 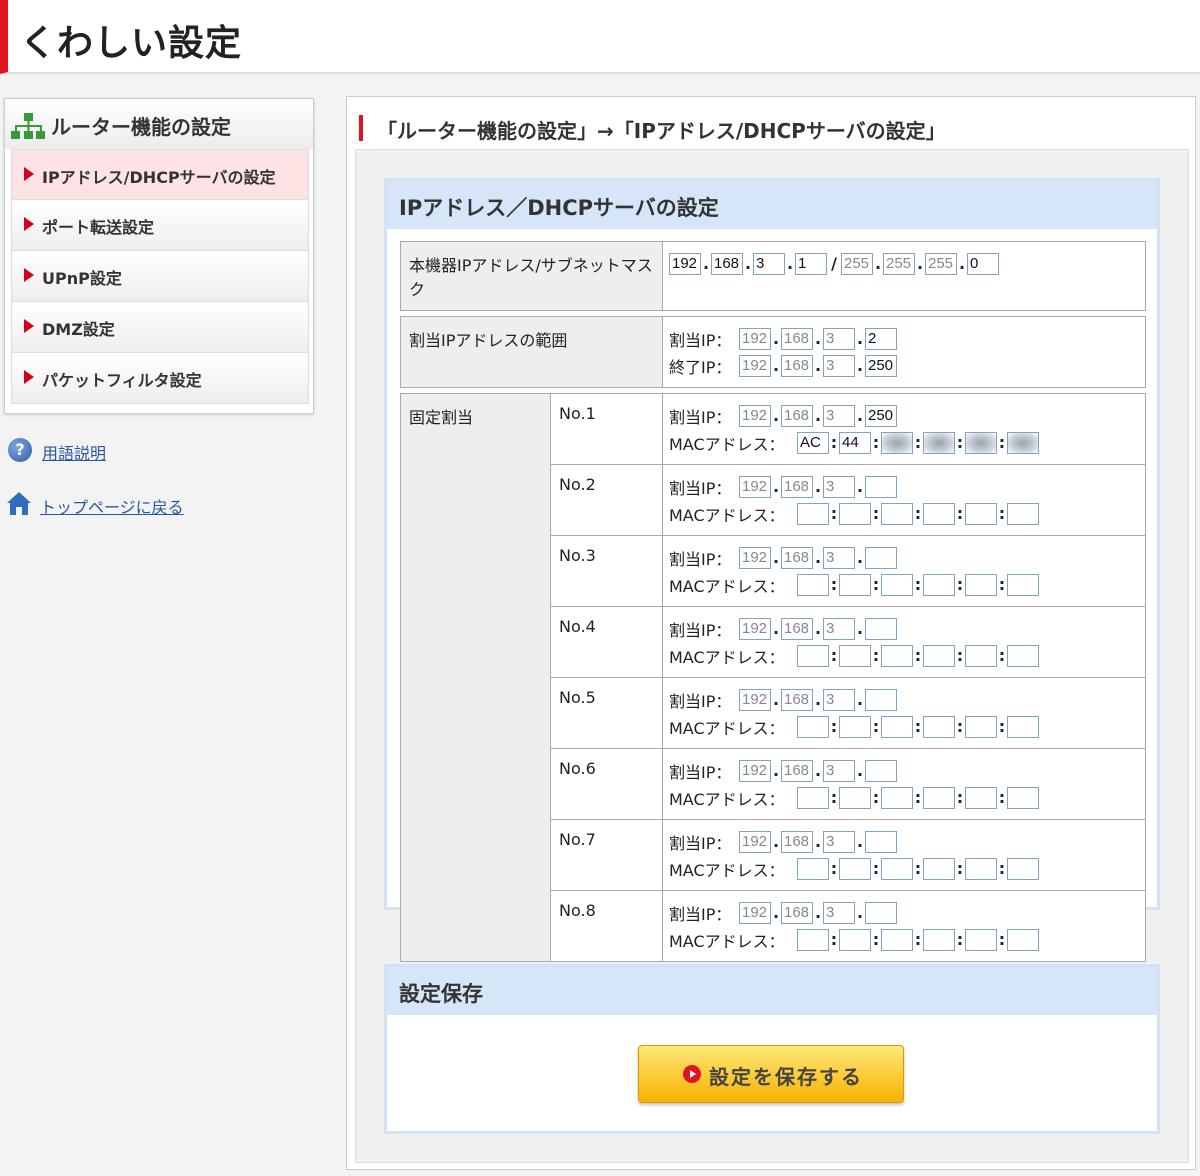 I want to click on octet-input: 2, so click(x=881, y=338).